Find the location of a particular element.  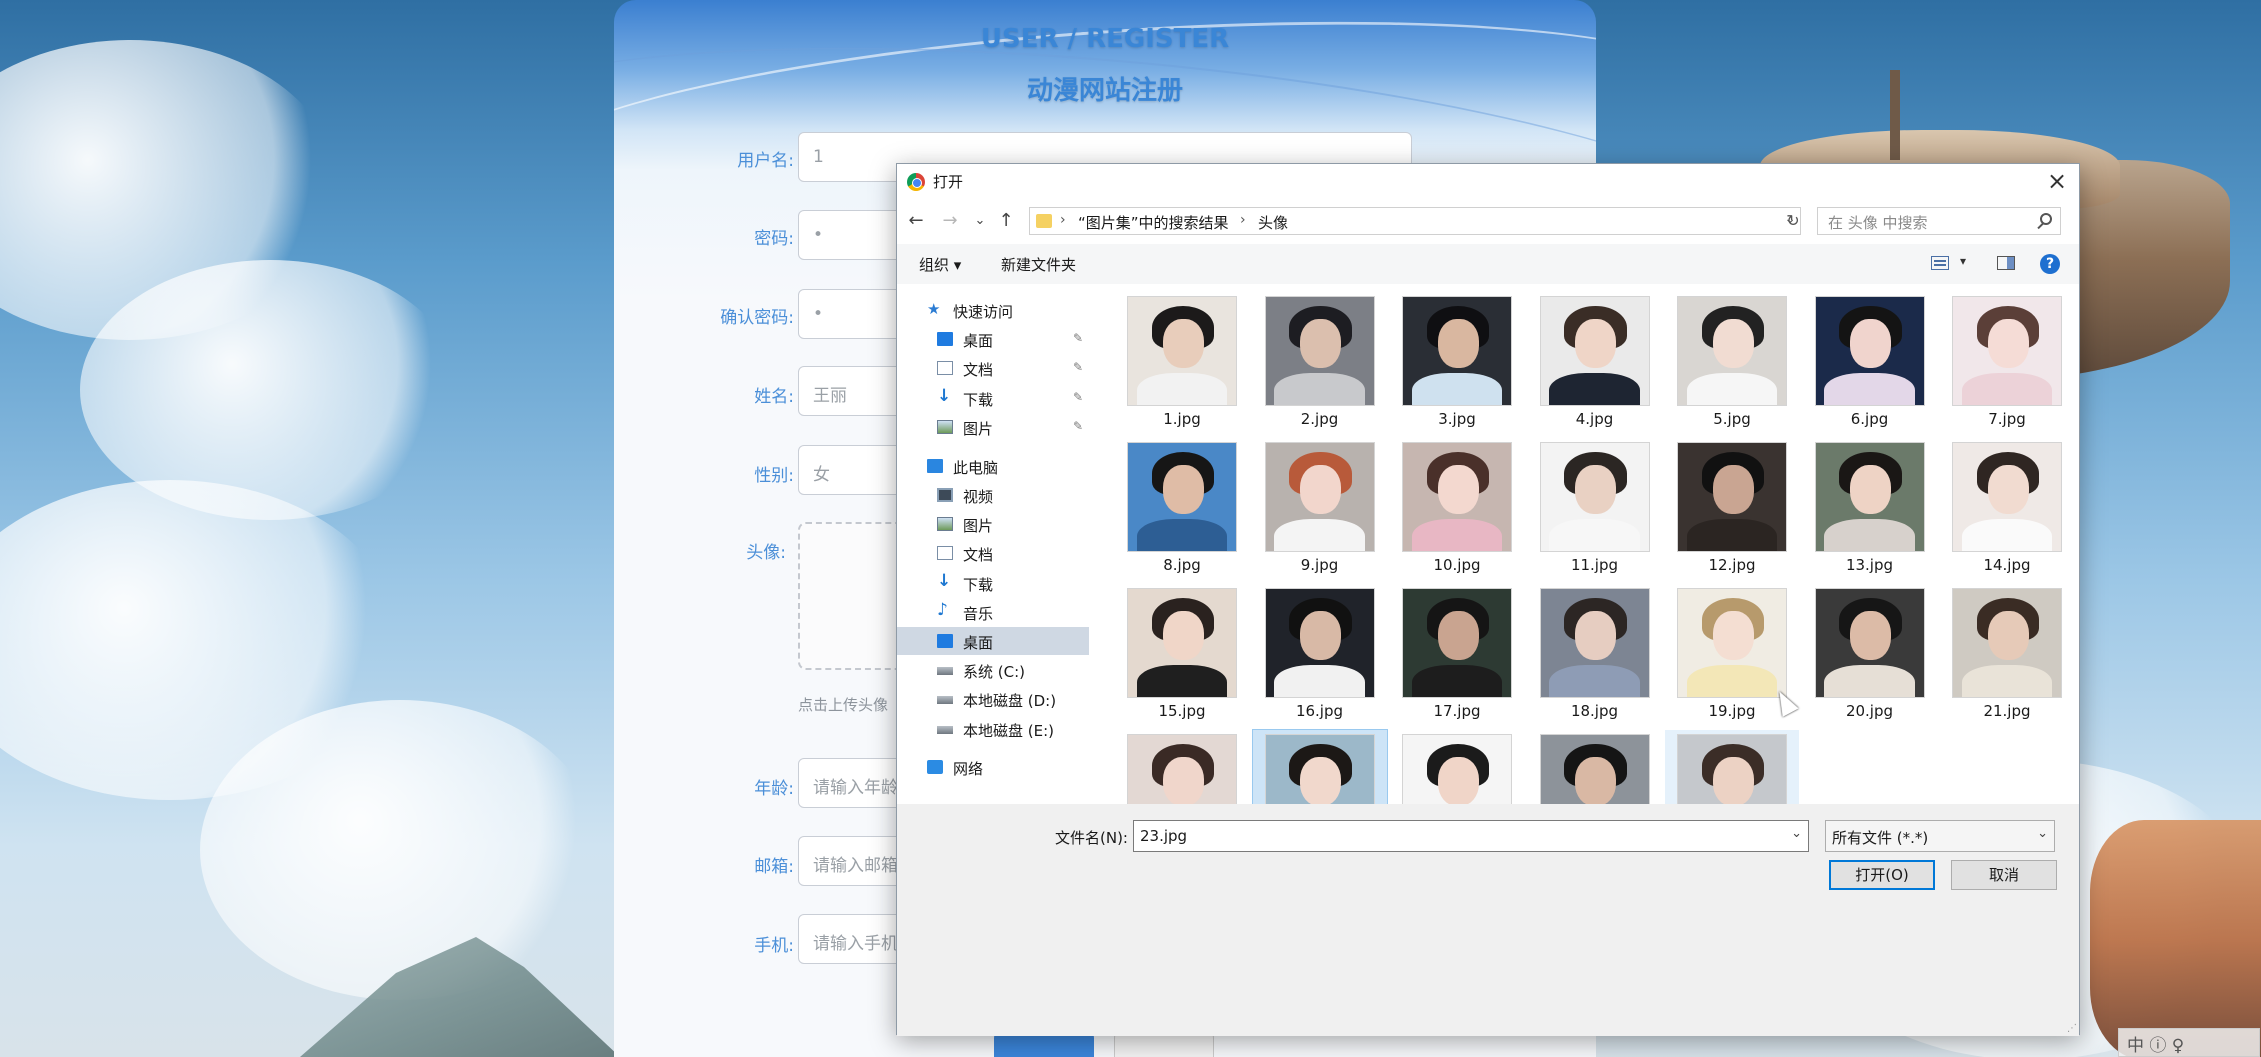

nav-item: ♪ 音乐 is located at coordinates (993, 612).